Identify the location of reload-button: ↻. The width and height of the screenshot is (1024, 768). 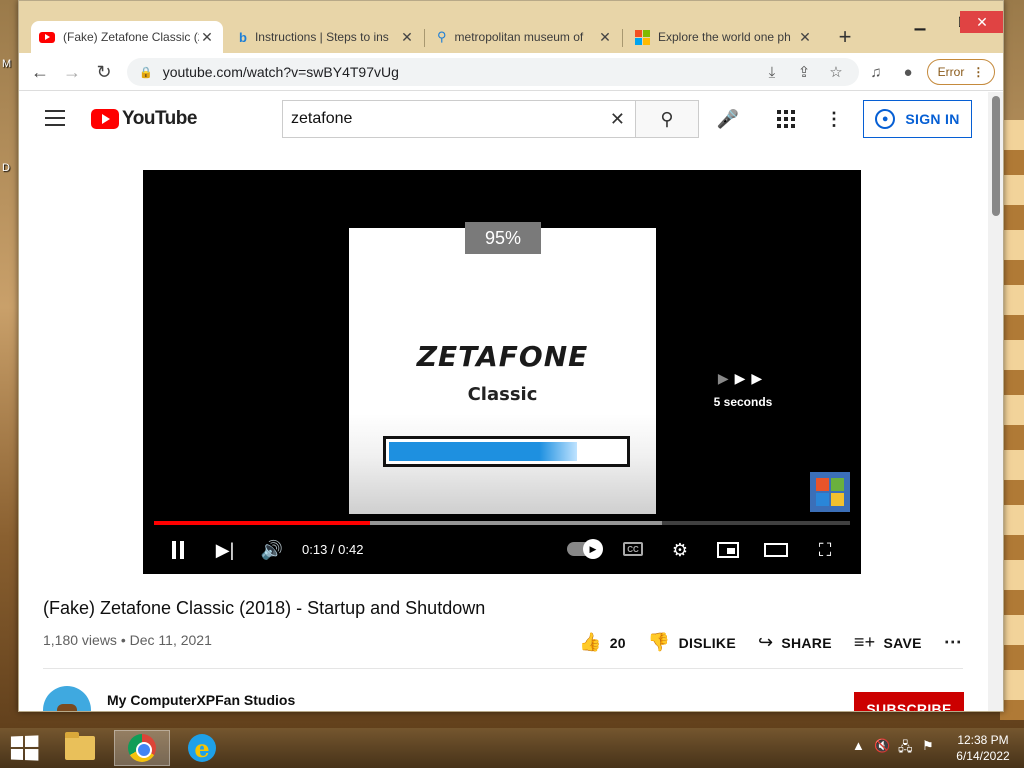
(104, 72).